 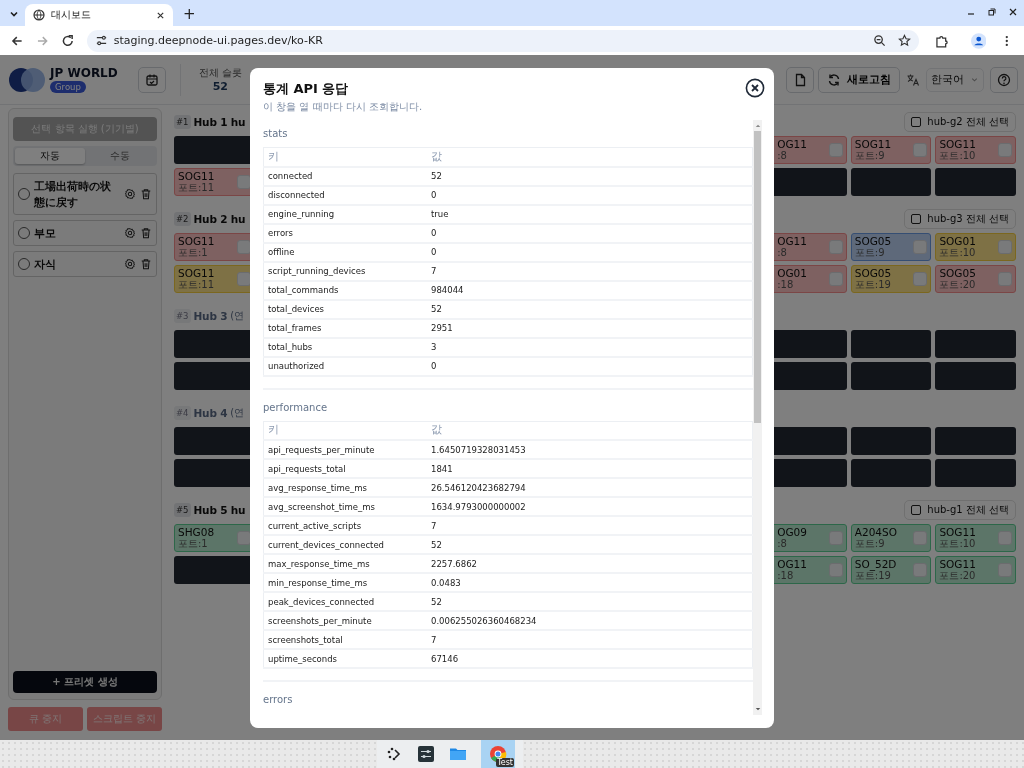 What do you see at coordinates (891, 279) in the screenshot?
I see `device-tile: SOG05 포트:19` at bounding box center [891, 279].